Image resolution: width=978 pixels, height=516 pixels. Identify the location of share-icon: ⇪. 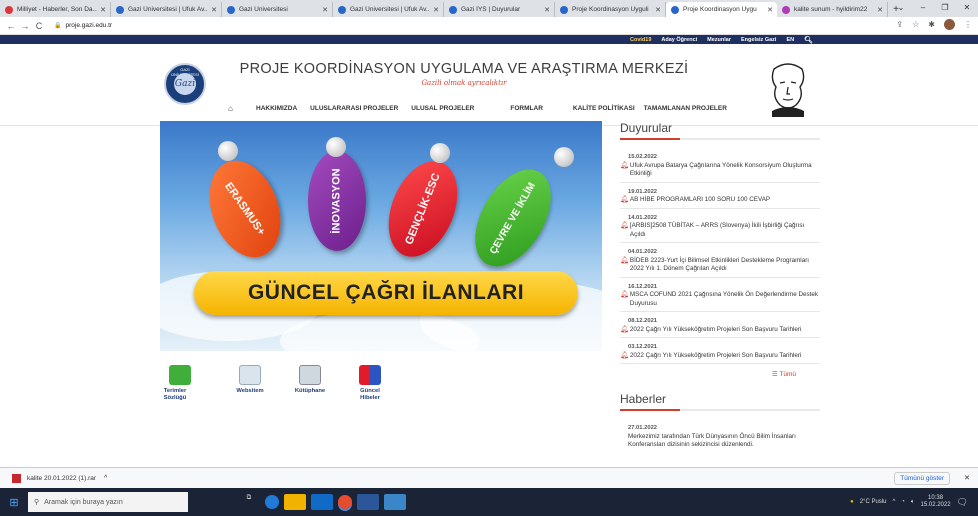
(899, 24).